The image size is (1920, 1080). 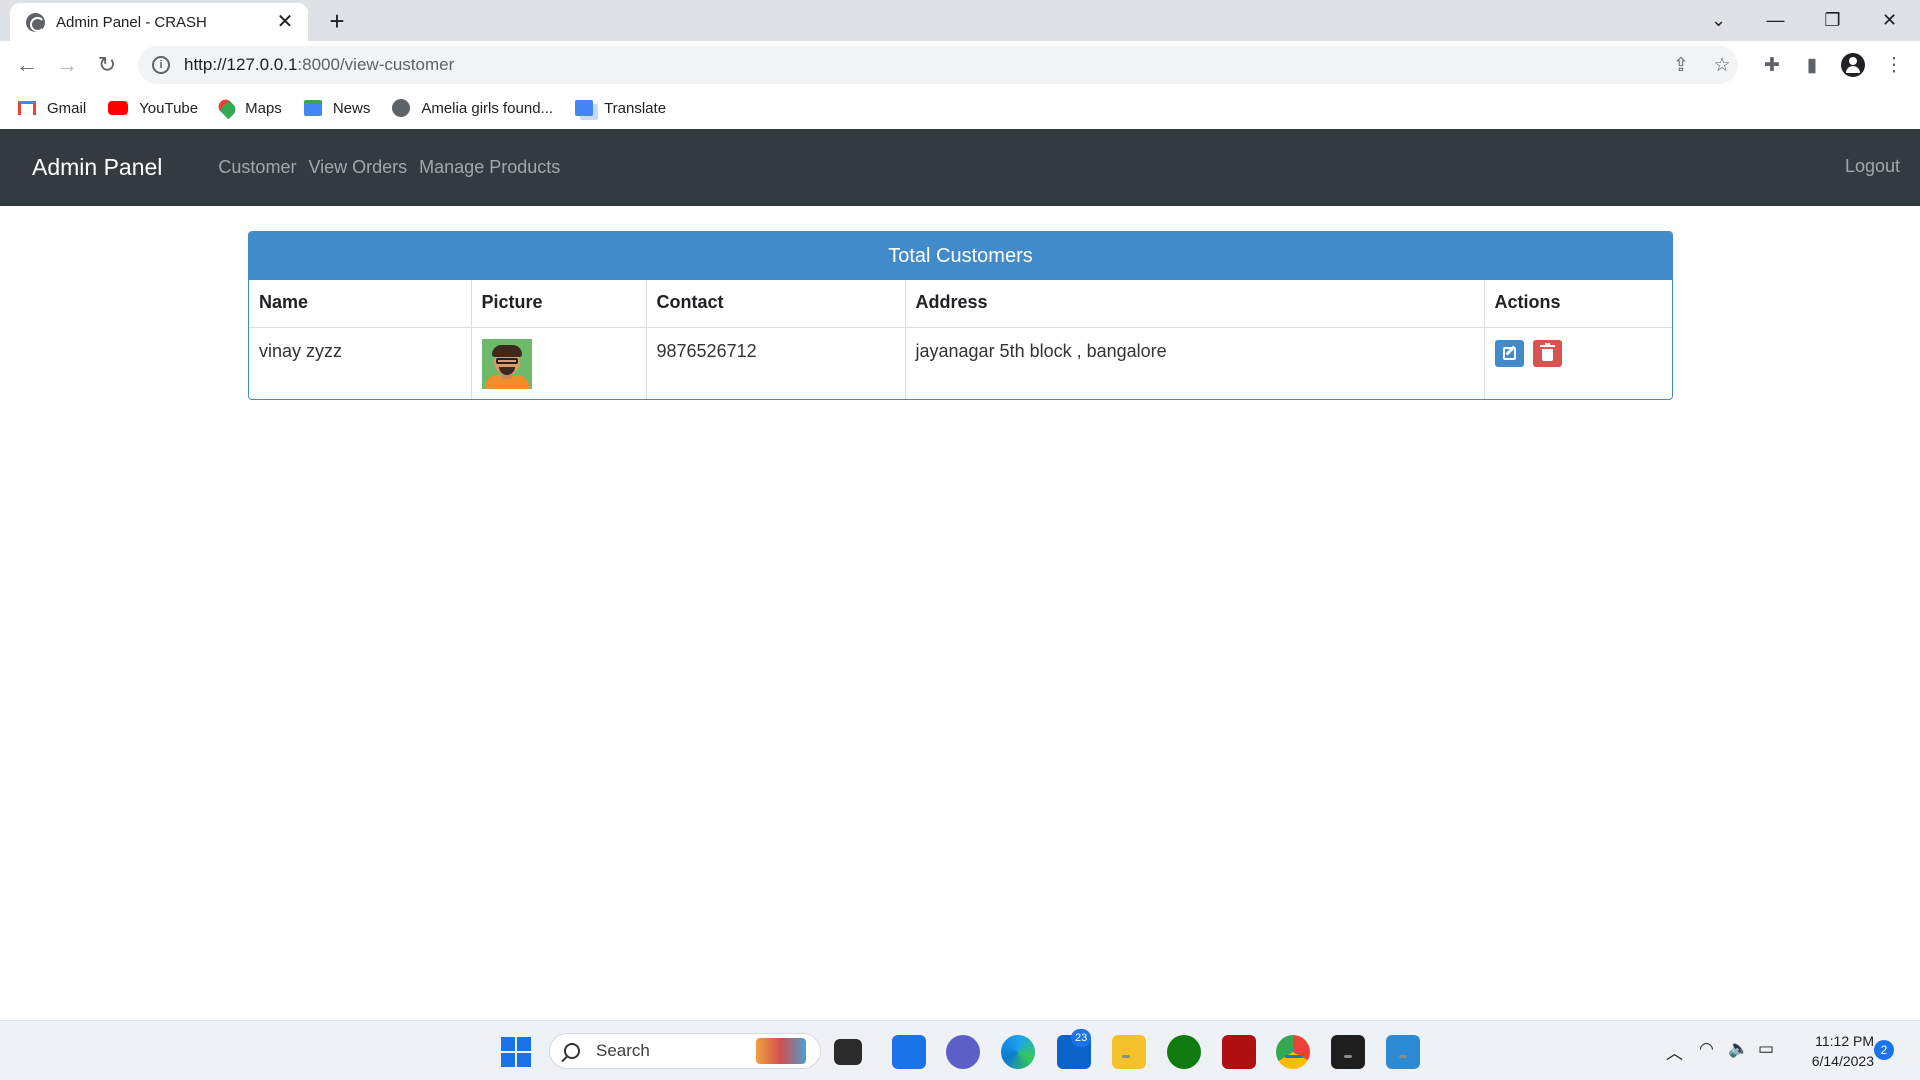 What do you see at coordinates (1812, 65) in the screenshot?
I see `side-panel-icon: ▮` at bounding box center [1812, 65].